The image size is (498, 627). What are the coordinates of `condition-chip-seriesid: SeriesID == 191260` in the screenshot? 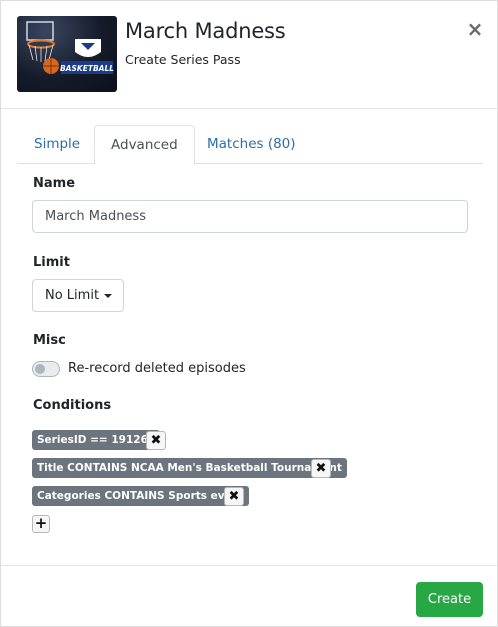 It's located at (96, 440).